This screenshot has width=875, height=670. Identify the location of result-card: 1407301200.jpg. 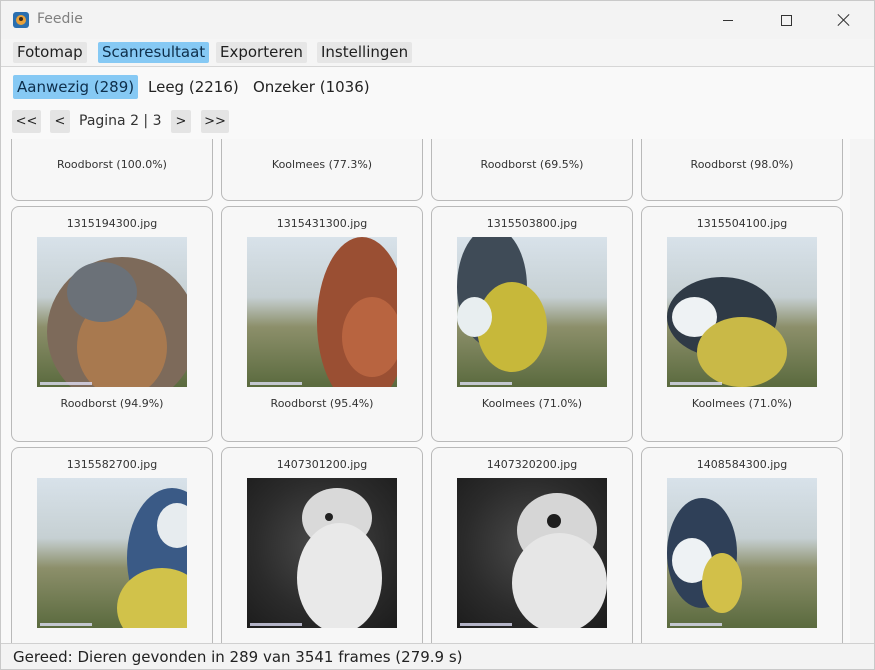
(322, 545).